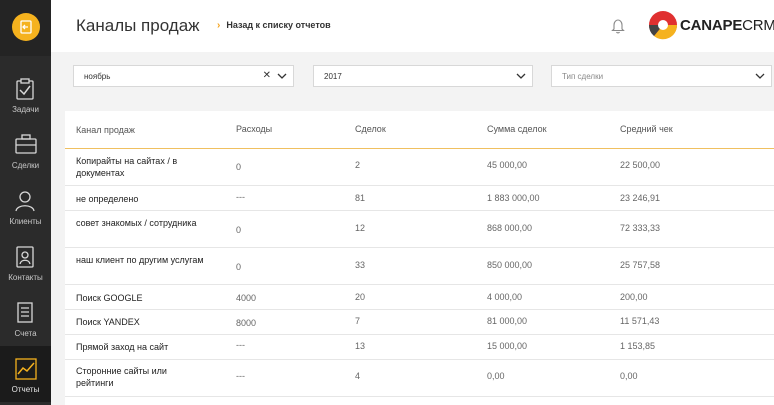  I want to click on sidebar-item-label: Счета, so click(25, 333).